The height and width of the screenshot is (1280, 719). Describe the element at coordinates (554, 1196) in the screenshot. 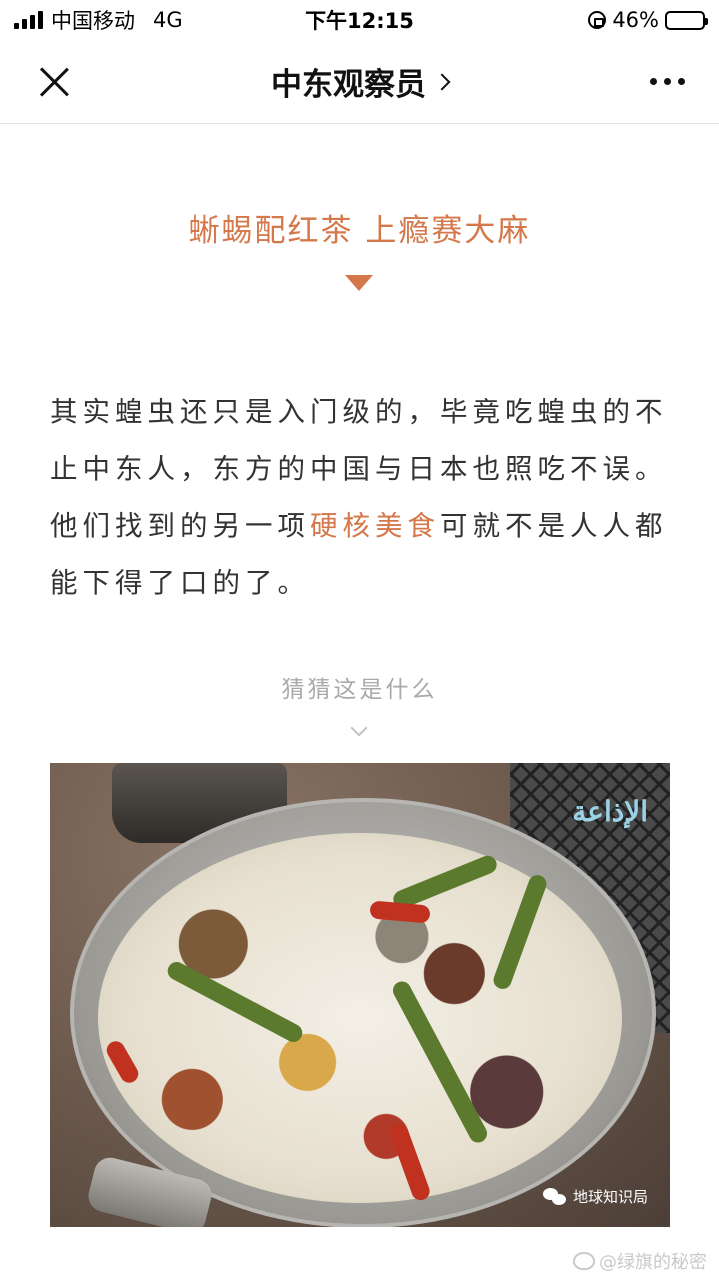

I see `wechat-icon` at that location.